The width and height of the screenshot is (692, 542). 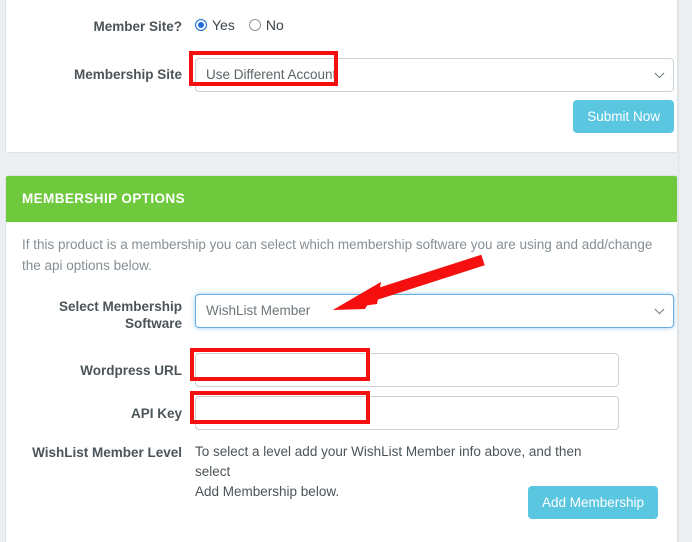 I want to click on membership-site-select: Use Different Account, so click(x=434, y=75).